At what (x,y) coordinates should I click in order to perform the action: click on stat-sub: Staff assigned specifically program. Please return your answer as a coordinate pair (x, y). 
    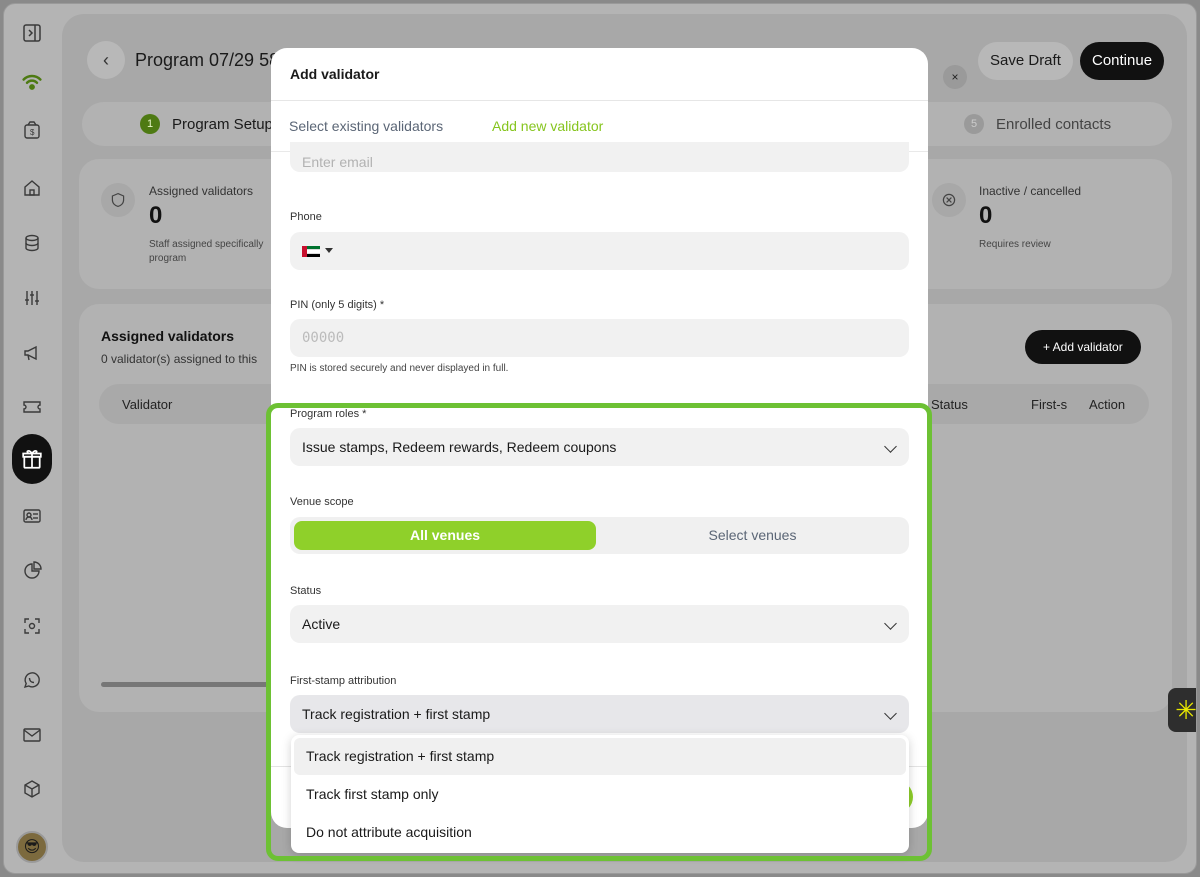
    Looking at the image, I should click on (206, 251).